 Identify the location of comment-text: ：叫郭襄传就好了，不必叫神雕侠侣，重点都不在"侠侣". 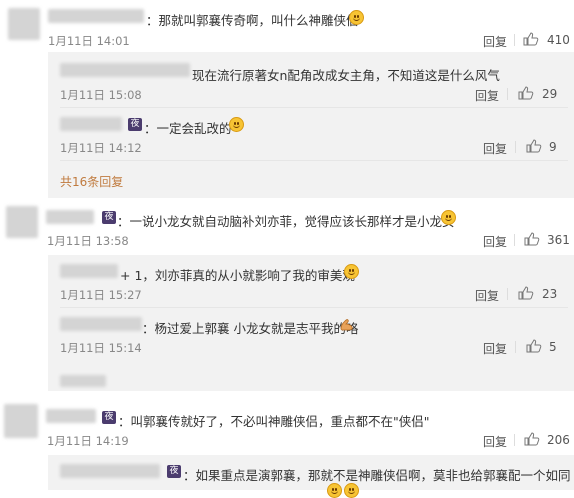
(274, 421).